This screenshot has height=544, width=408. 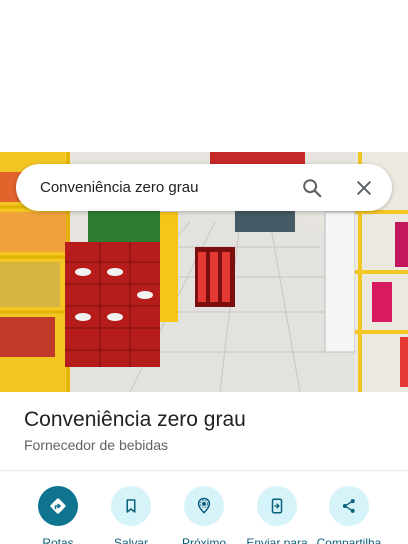 I want to click on directions-icon, so click(x=58, y=506).